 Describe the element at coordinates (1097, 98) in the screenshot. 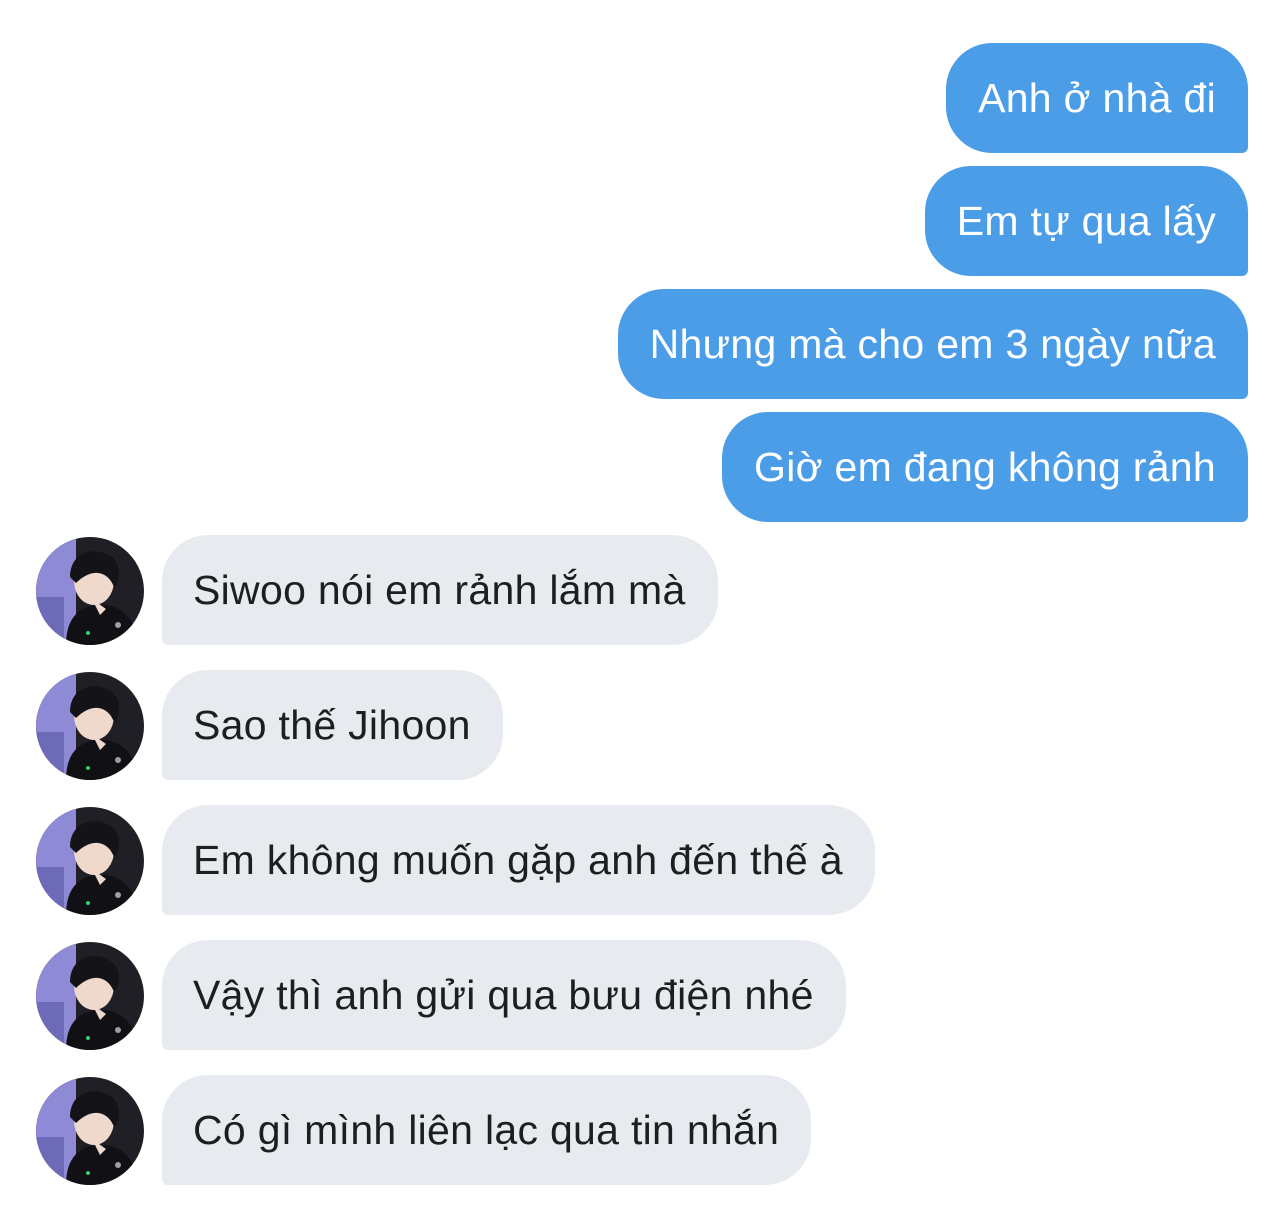

I see `outgoing-message: Anh ở nhà đi` at that location.